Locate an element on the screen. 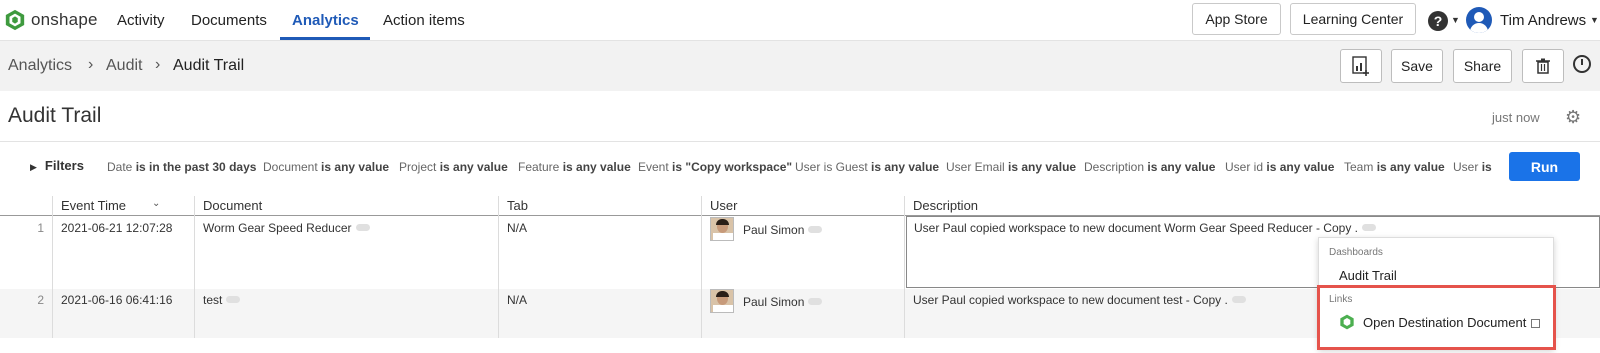  brand-name: onshape is located at coordinates (64, 19).